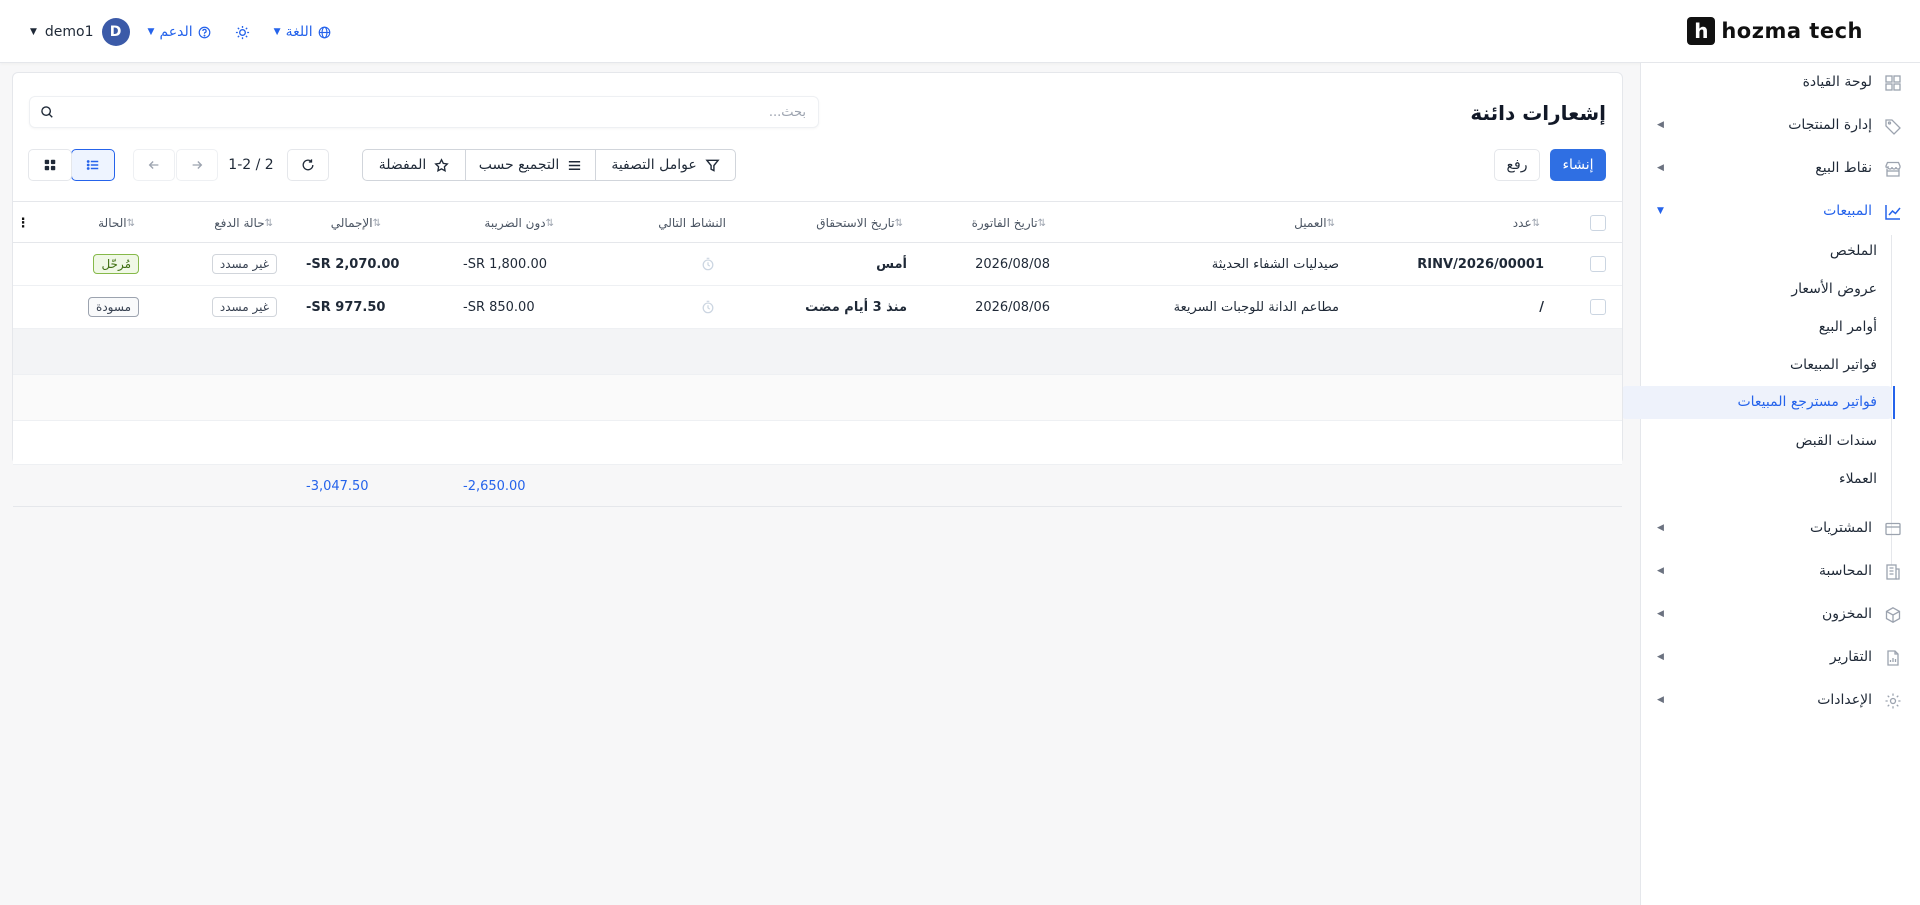  Describe the element at coordinates (324, 32) in the screenshot. I see `globe-icon` at that location.